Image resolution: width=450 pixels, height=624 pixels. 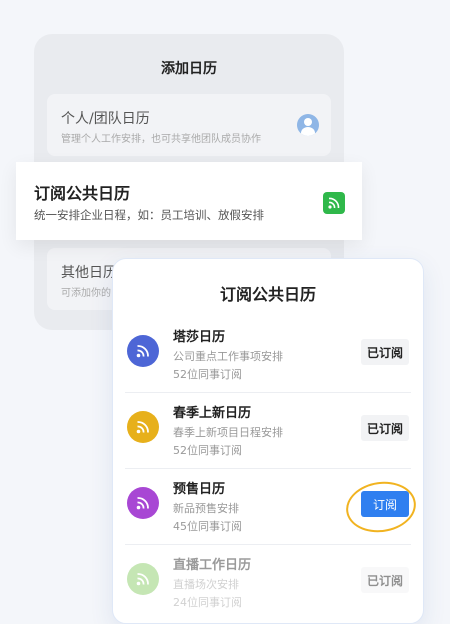 What do you see at coordinates (199, 489) in the screenshot?
I see `calendar-name: 预售日历` at bounding box center [199, 489].